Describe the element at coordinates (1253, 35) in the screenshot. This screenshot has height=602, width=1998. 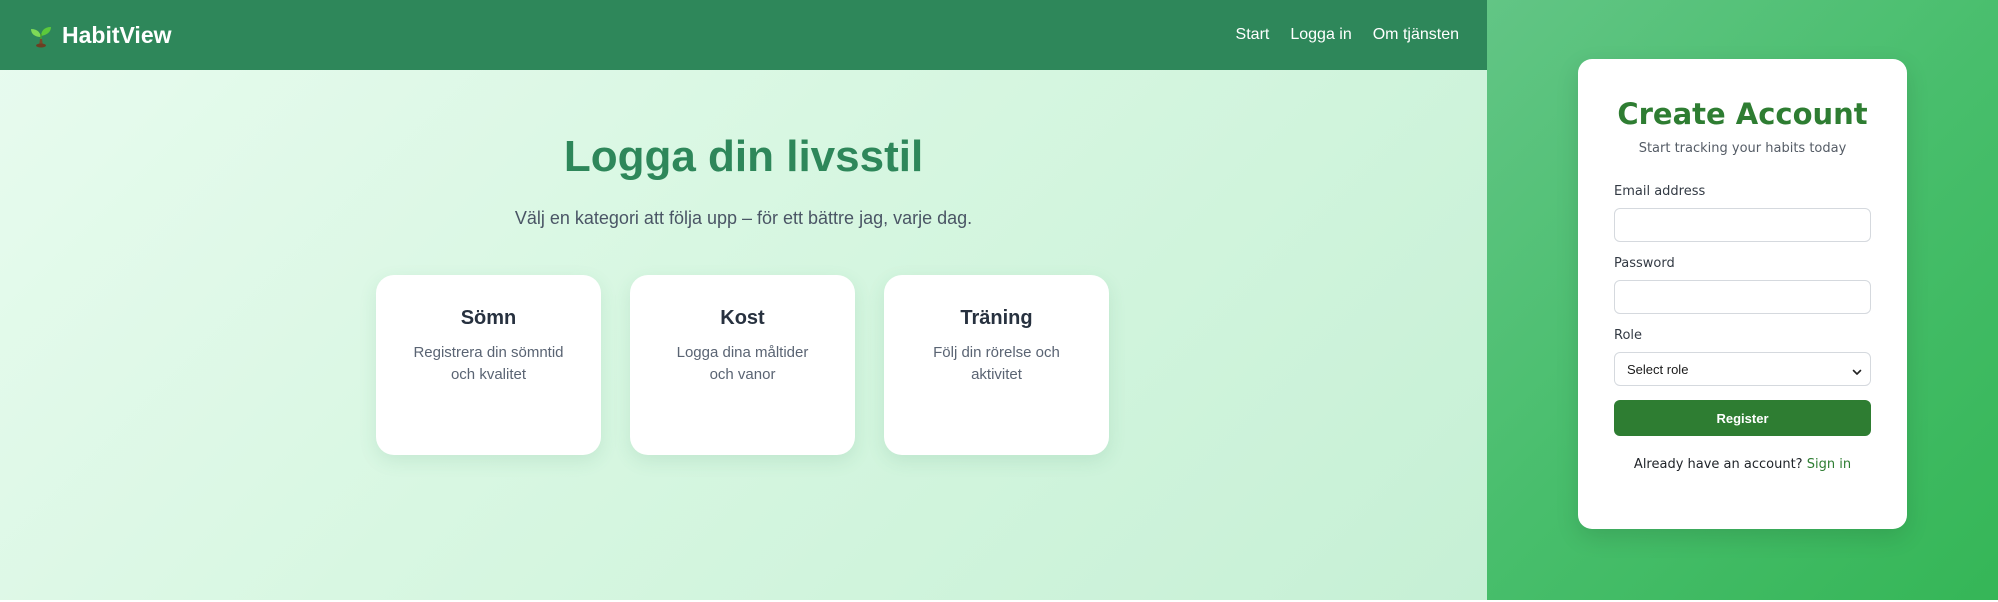
I see `nav-link-start: Start` at that location.